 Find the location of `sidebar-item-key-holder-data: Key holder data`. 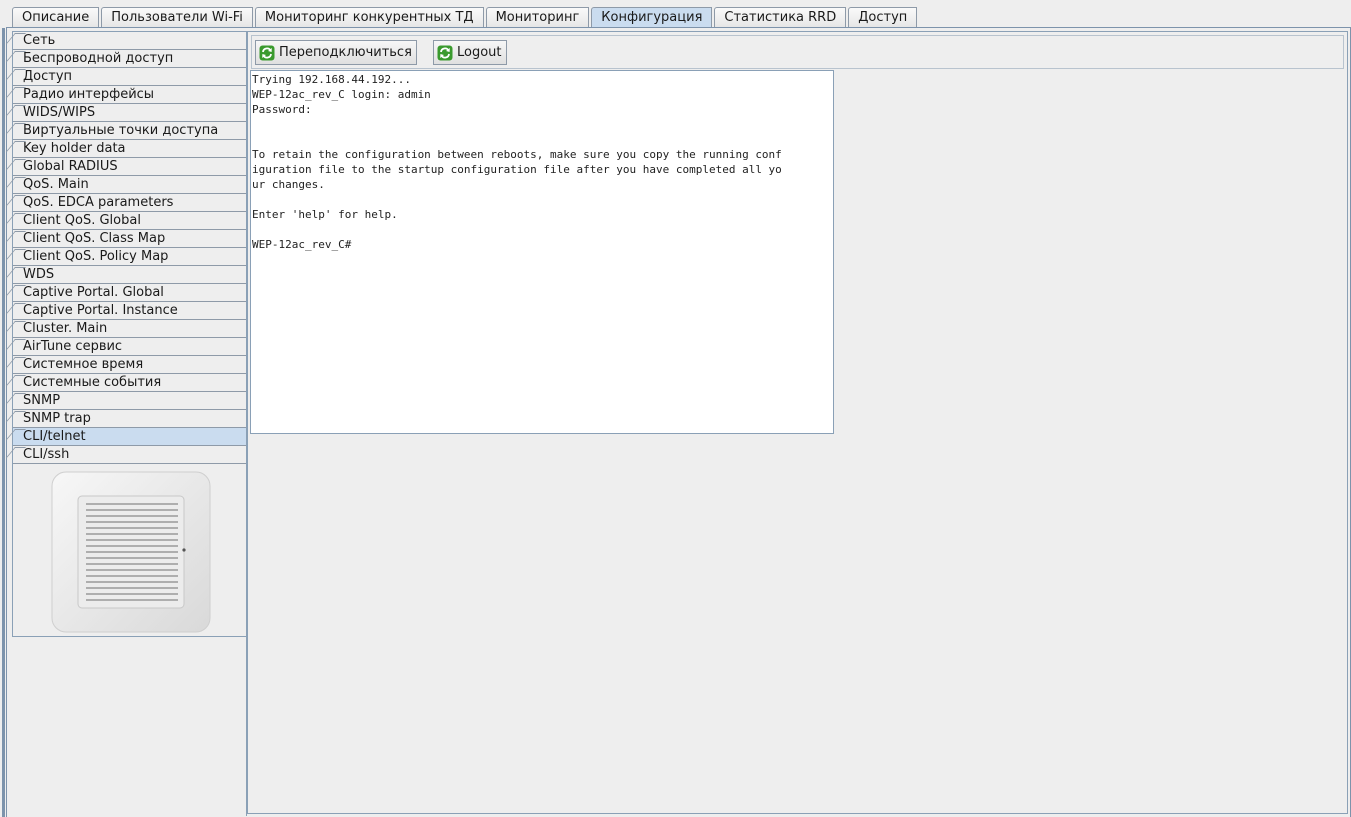

sidebar-item-key-holder-data: Key holder data is located at coordinates (129, 149).